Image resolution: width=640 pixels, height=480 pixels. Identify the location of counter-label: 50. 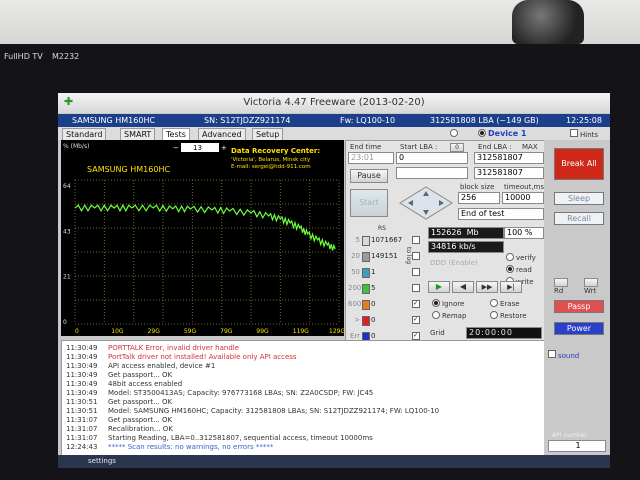
(355, 272).